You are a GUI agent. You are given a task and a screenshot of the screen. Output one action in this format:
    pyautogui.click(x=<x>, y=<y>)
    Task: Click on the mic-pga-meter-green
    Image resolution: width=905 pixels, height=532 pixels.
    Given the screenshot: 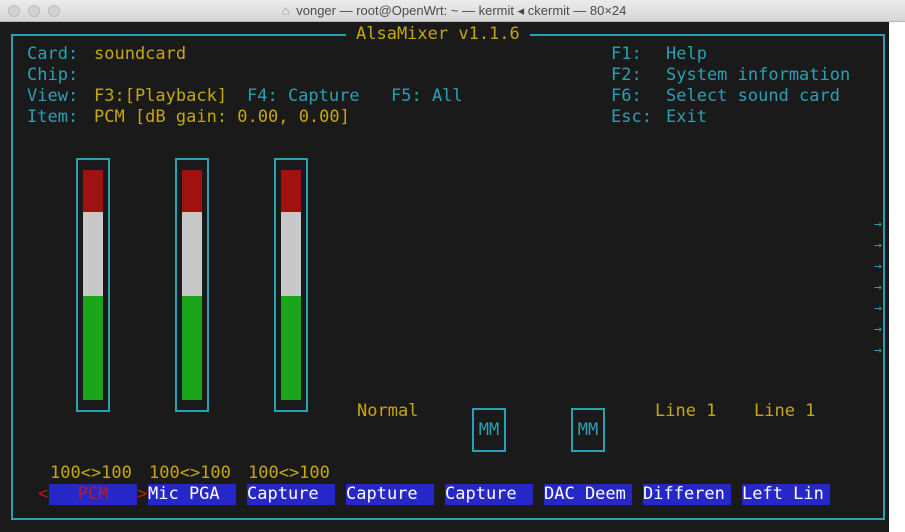 What is the action you would take?
    pyautogui.click(x=192, y=348)
    